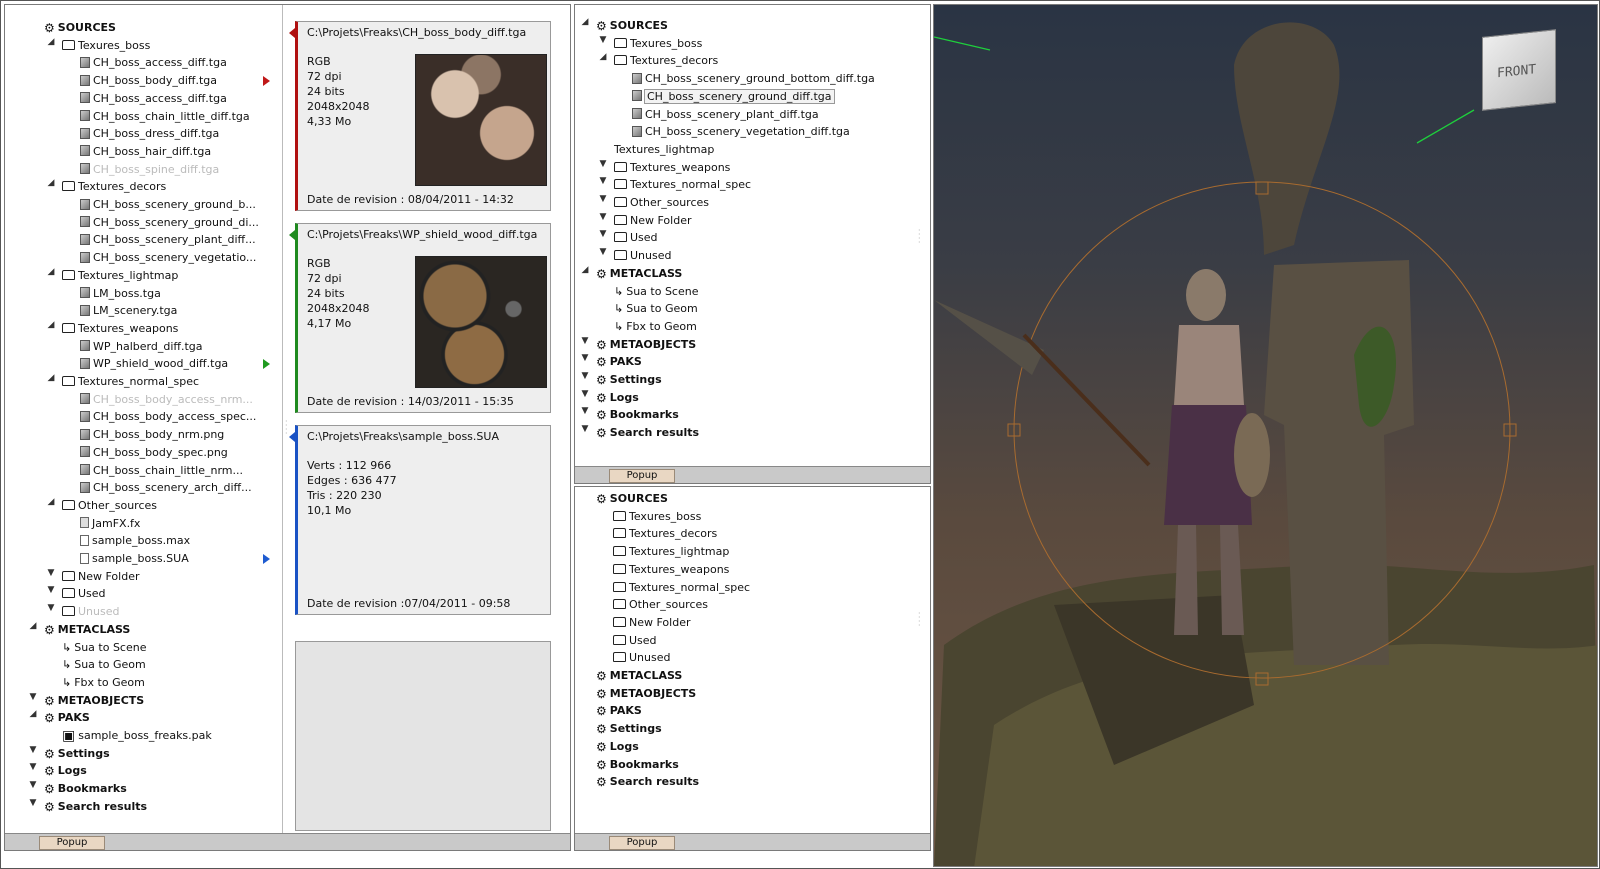 The height and width of the screenshot is (869, 1600). What do you see at coordinates (638, 498) in the screenshot?
I see `tree-item-label: SOURCES` at bounding box center [638, 498].